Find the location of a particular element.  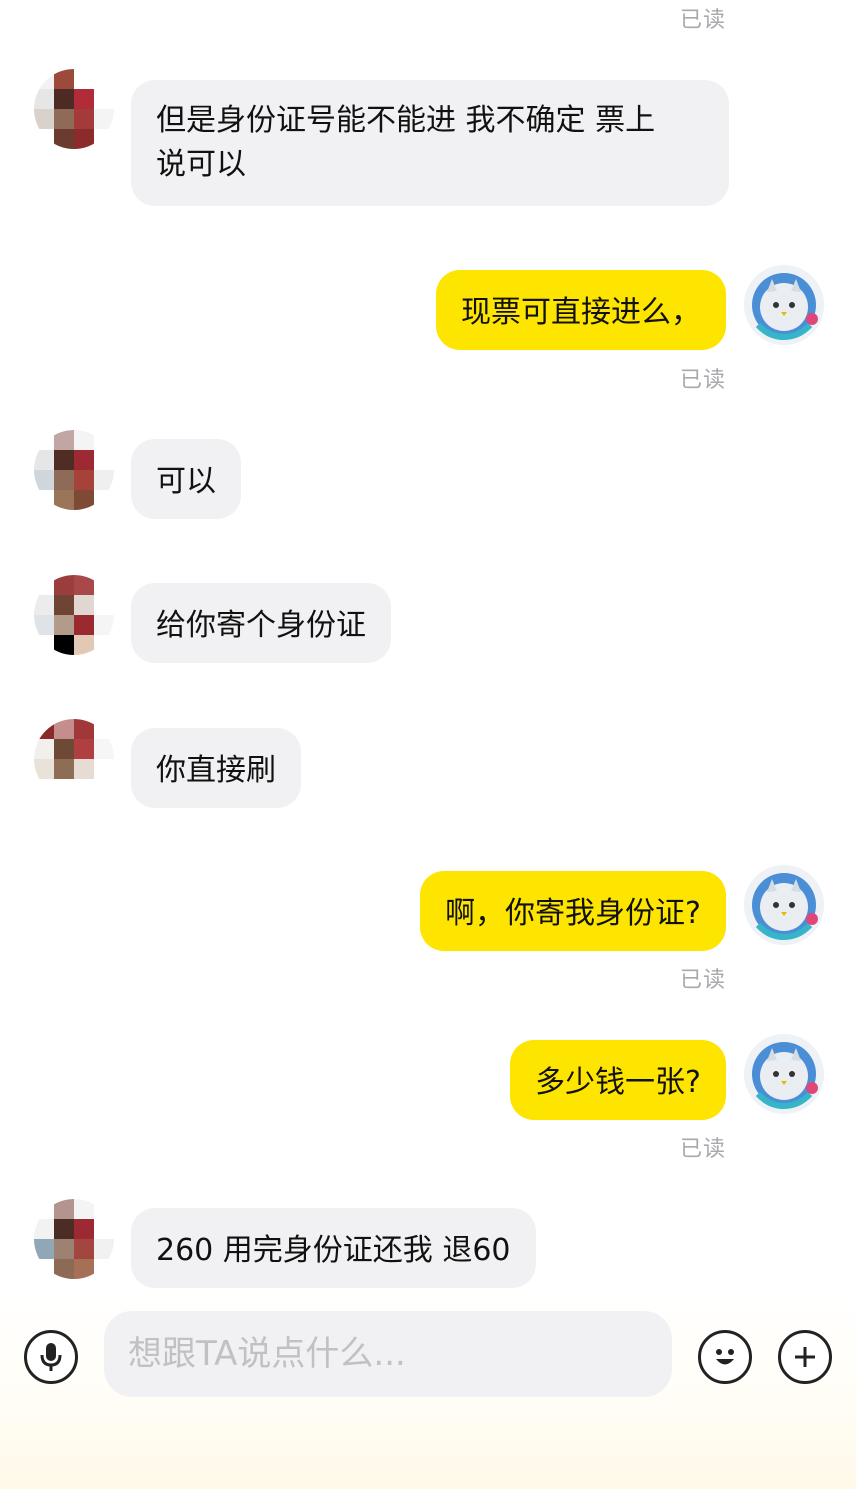

read-receipt-top: 已读 is located at coordinates (702, 20).